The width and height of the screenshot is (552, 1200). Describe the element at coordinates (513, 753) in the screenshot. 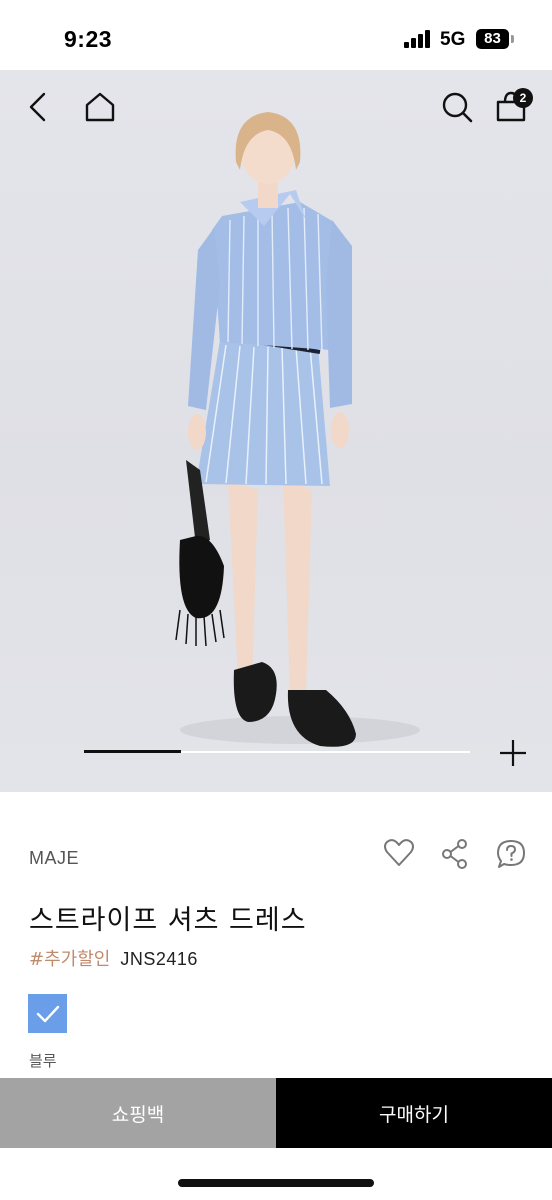

I see `plus-icon` at that location.